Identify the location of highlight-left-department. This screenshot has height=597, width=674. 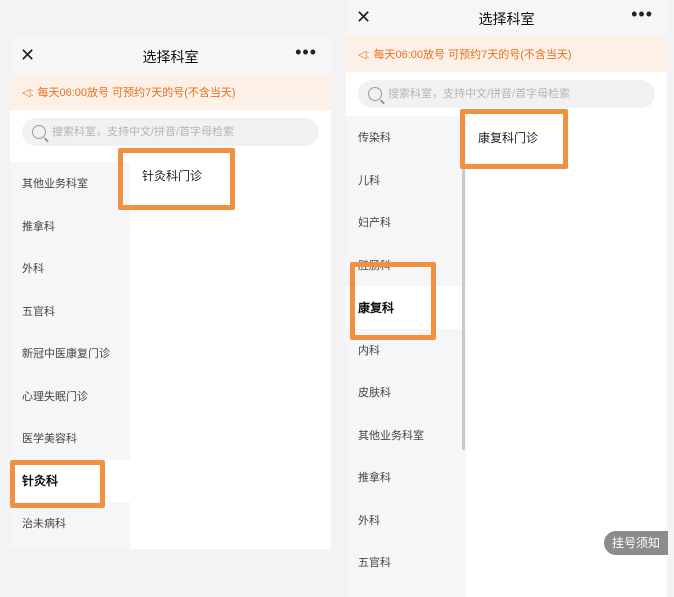
(57, 484).